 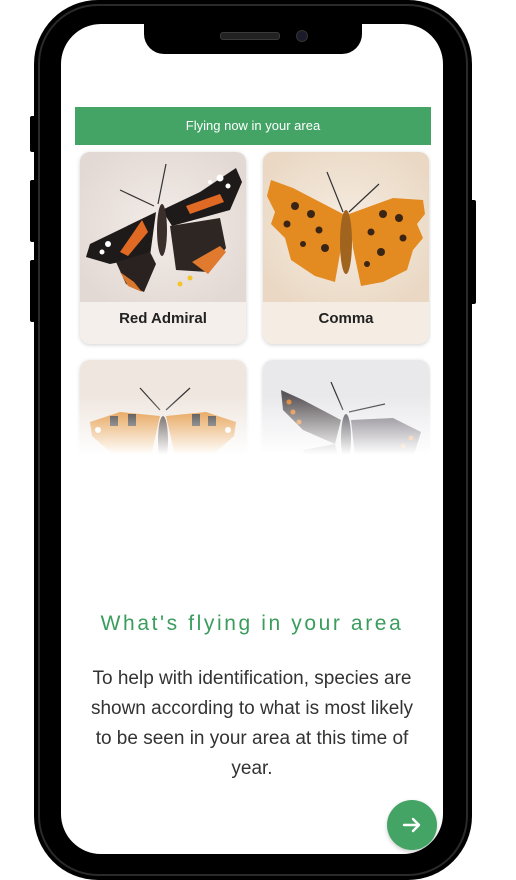 I want to click on notch, so click(x=253, y=39).